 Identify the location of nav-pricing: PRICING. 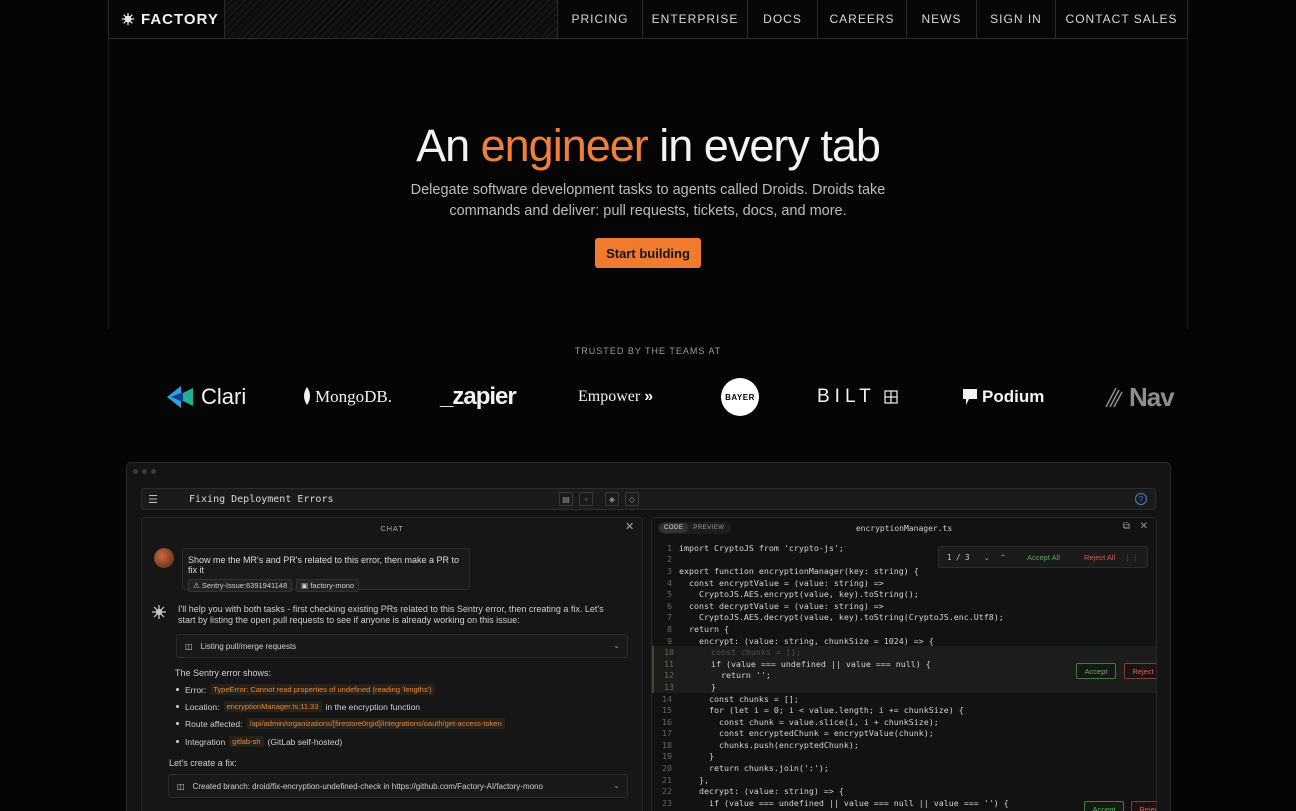
(600, 19).